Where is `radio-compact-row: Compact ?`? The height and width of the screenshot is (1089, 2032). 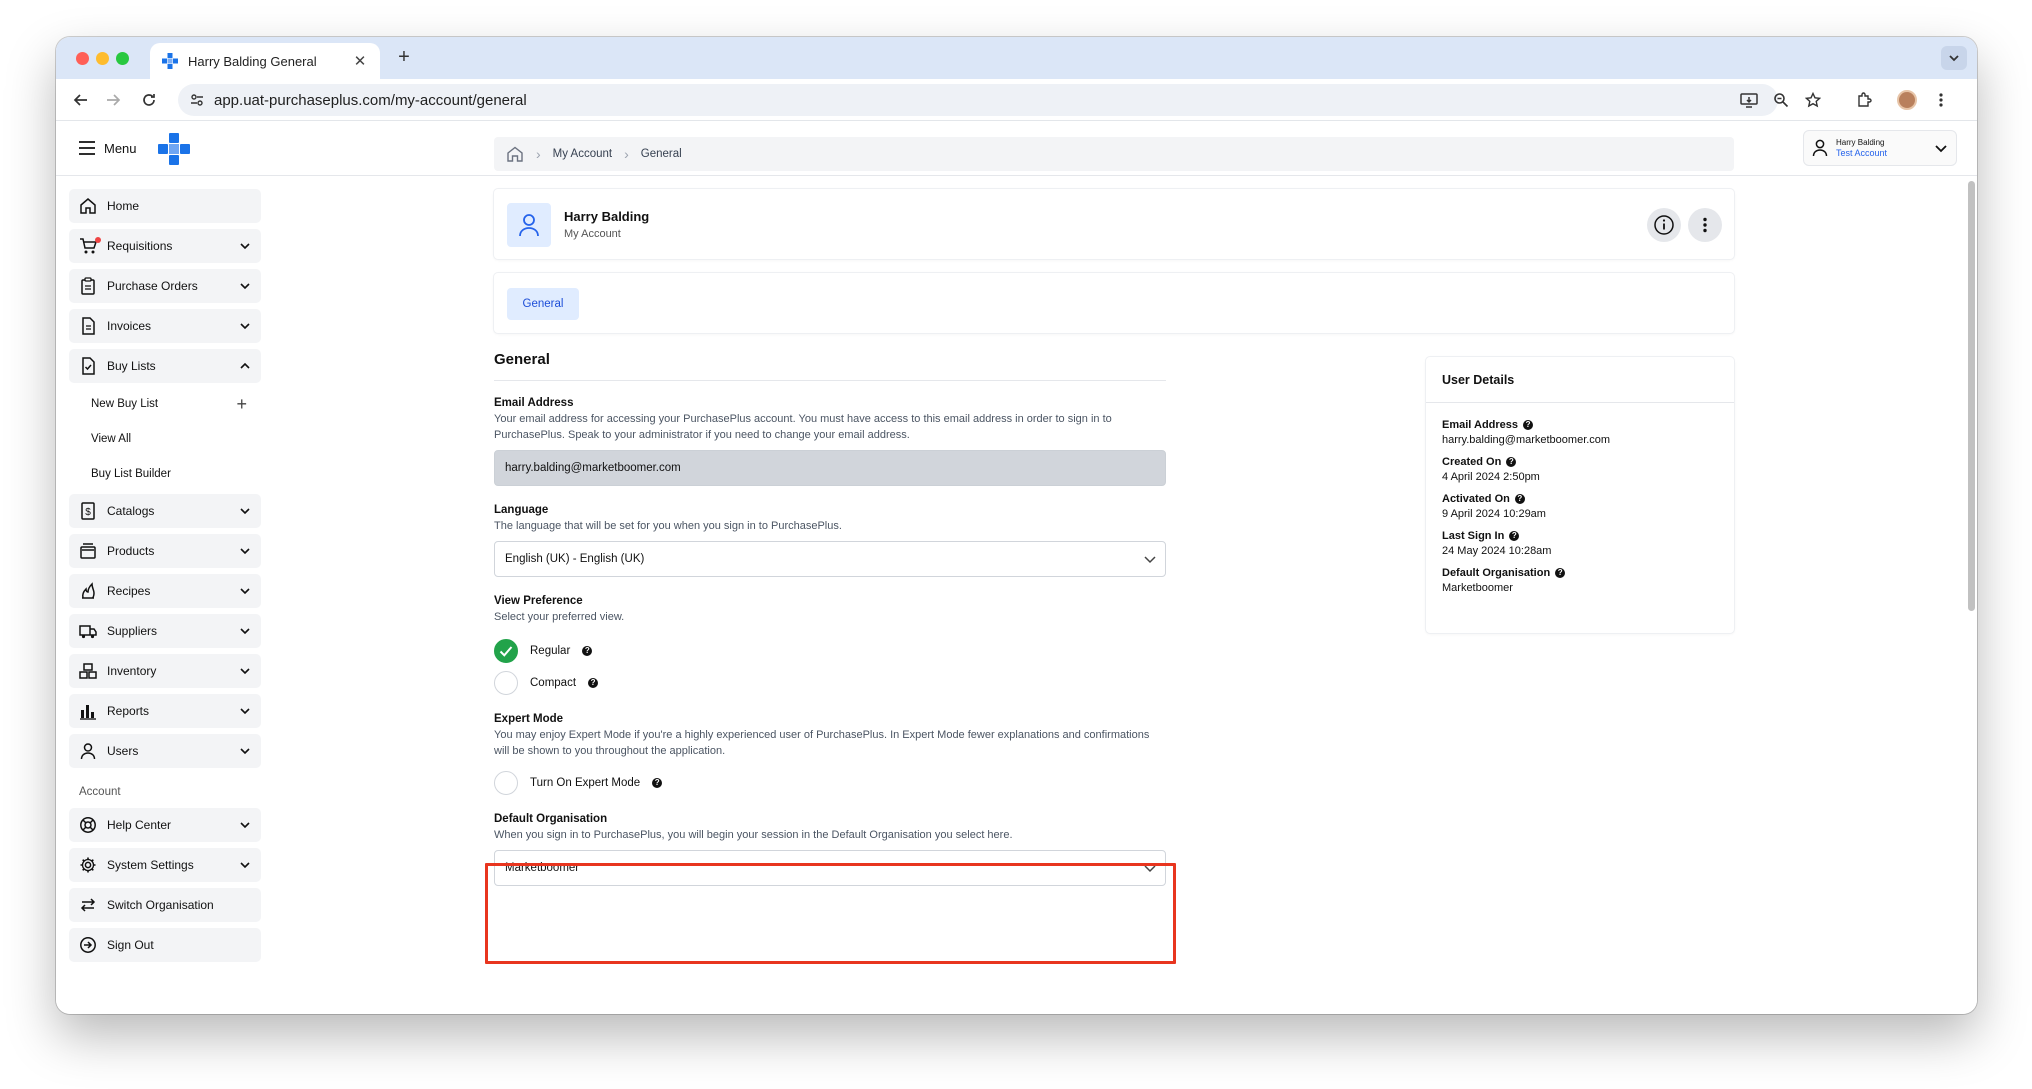
radio-compact-row: Compact ? is located at coordinates (830, 683).